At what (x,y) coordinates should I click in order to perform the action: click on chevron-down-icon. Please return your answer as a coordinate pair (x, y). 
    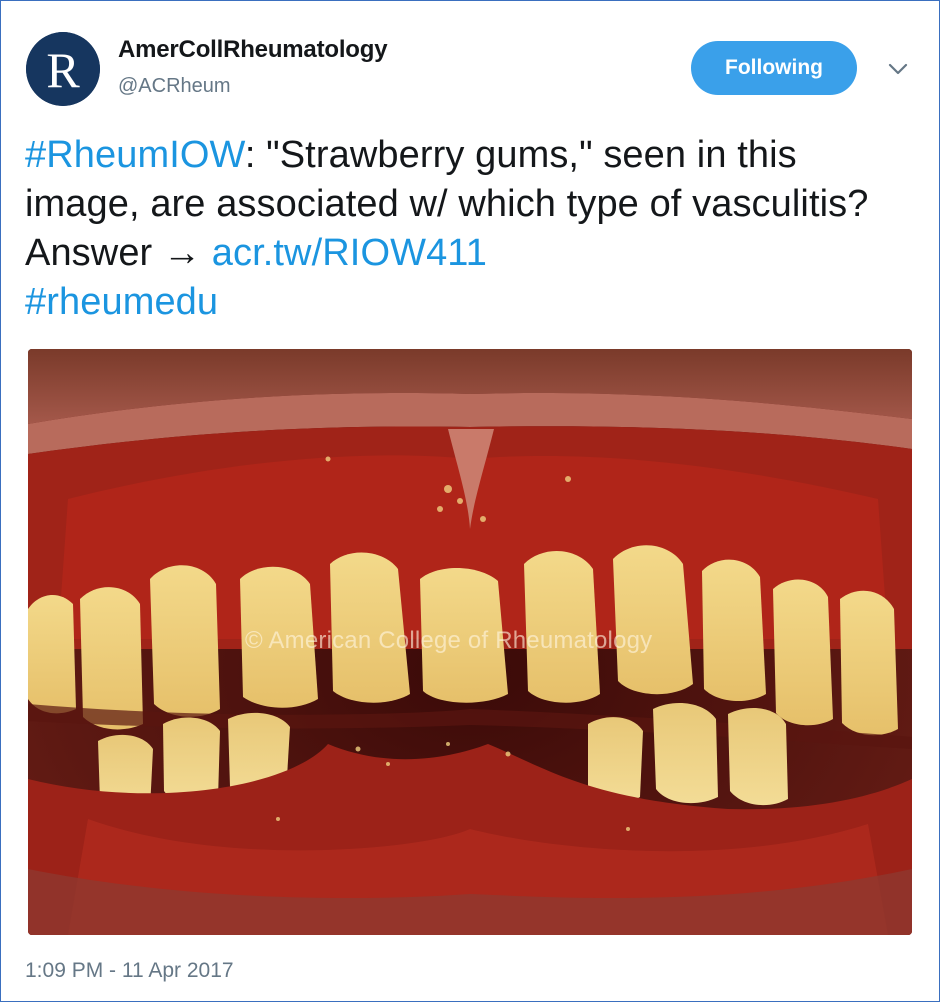
    Looking at the image, I should click on (898, 69).